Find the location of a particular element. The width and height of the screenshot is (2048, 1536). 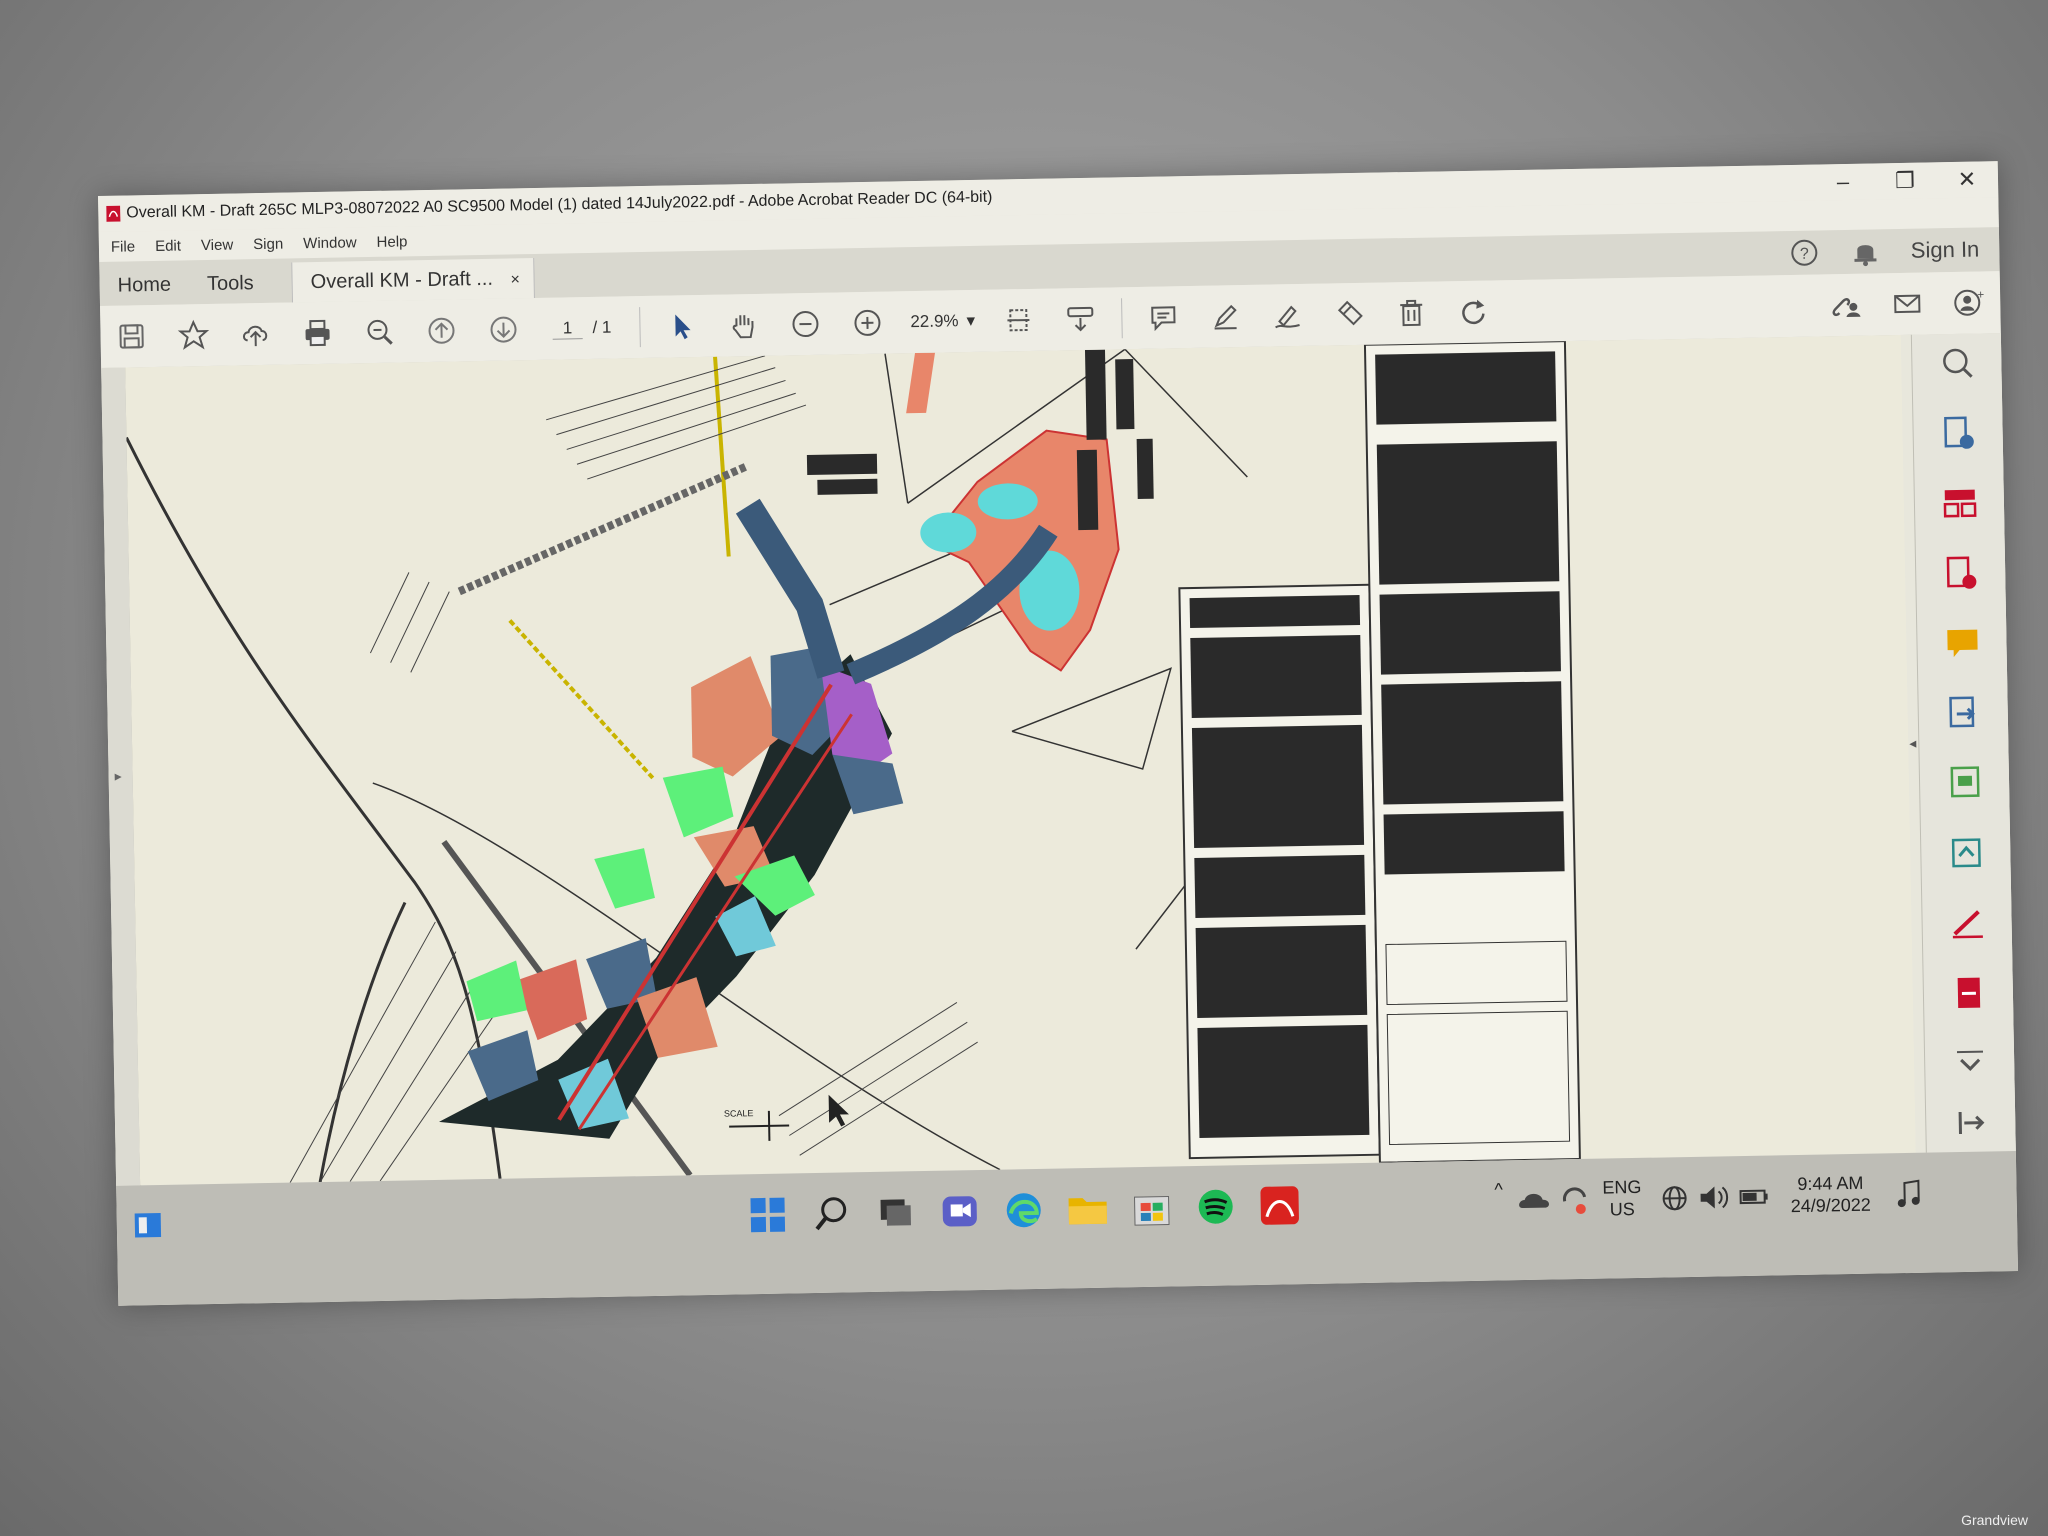

envelope-icon is located at coordinates (1907, 304).